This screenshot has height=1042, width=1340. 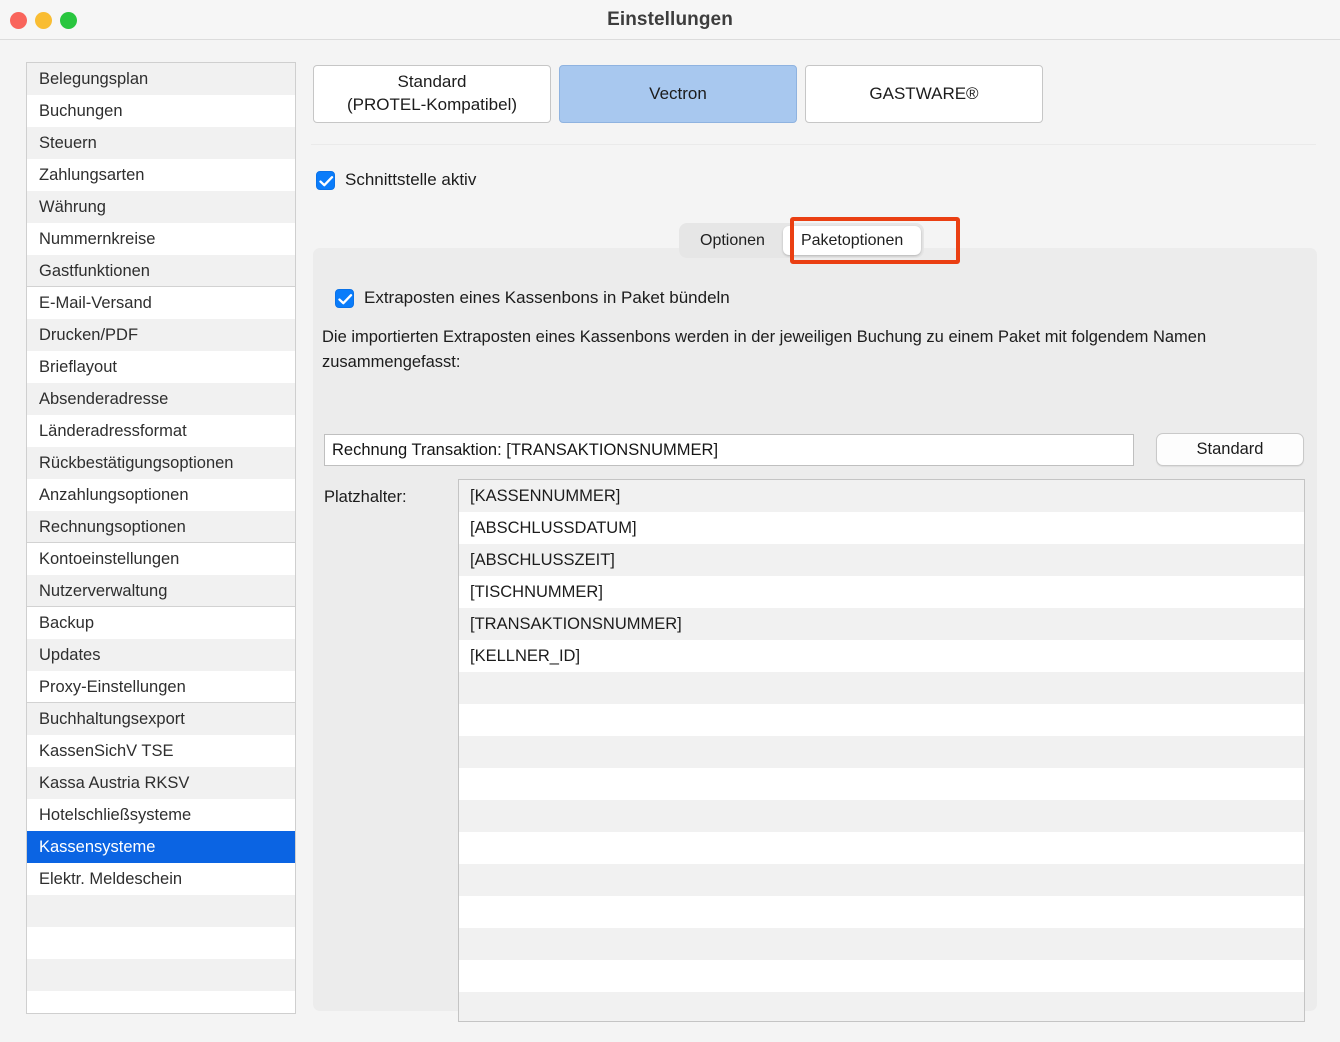 I want to click on sidebar-item-drucken-pdf: Drucken/PDF, so click(x=161, y=335).